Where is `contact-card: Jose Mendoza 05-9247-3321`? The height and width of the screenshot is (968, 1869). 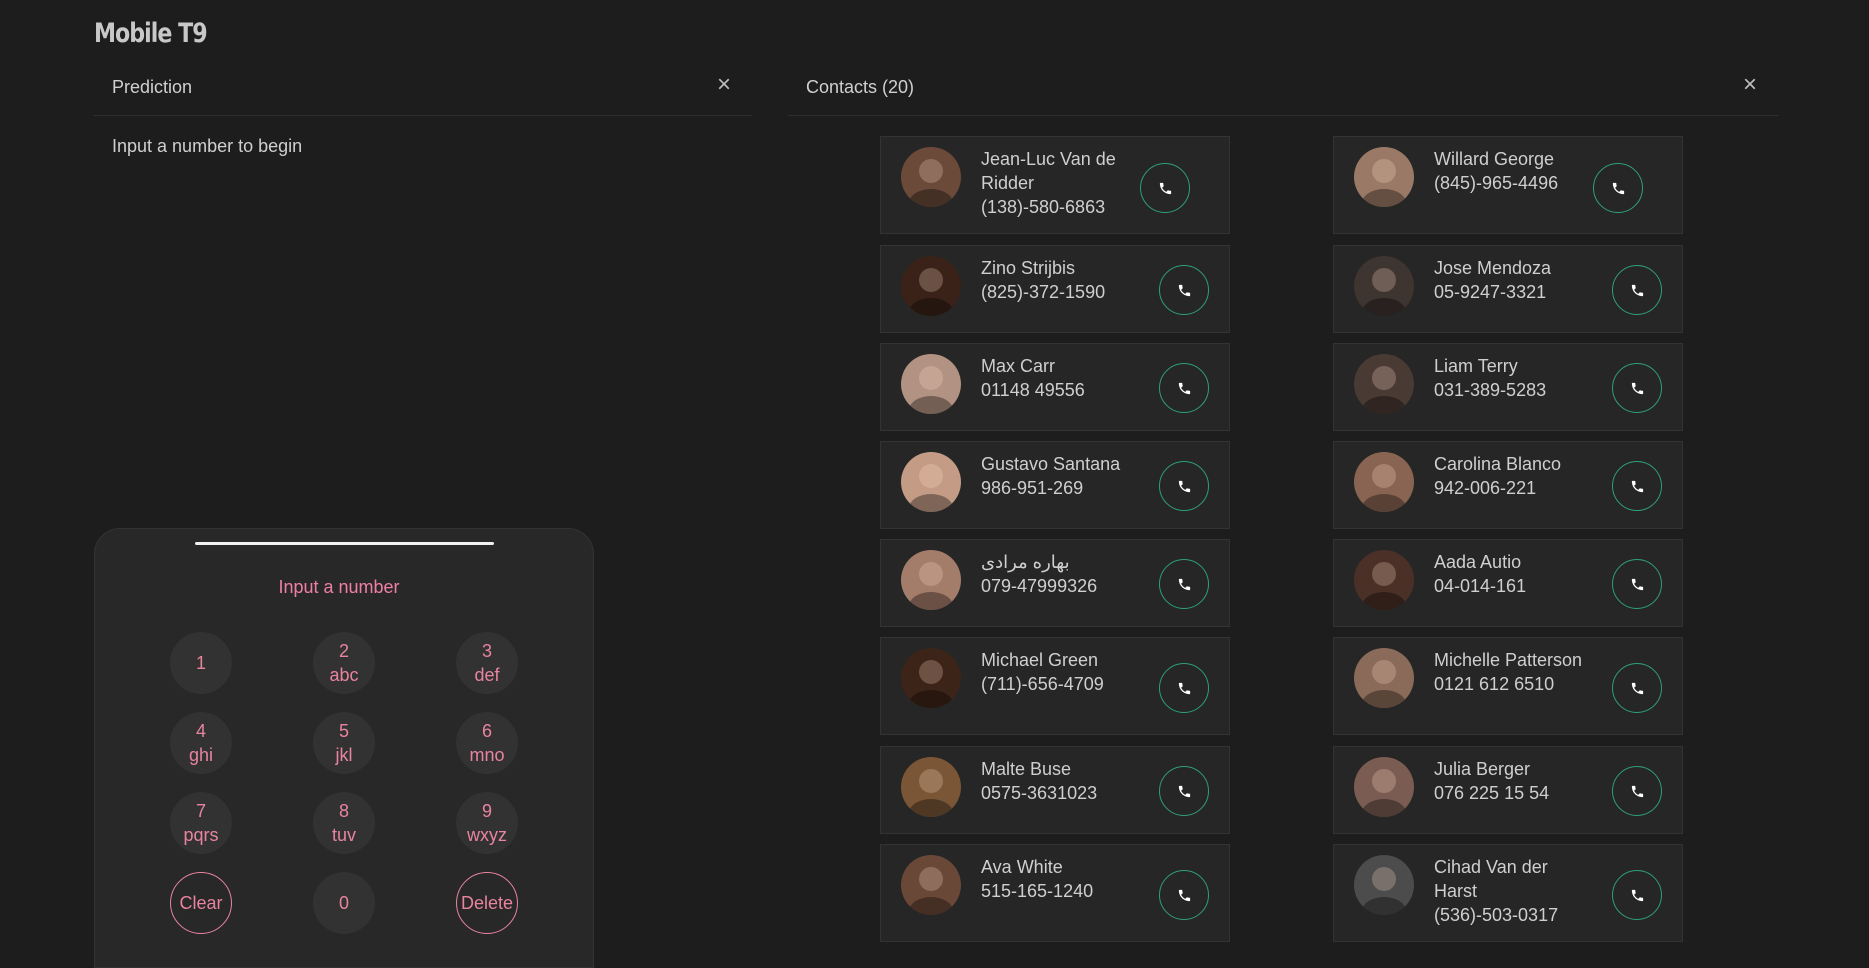 contact-card: Jose Mendoza 05-9247-3321 is located at coordinates (1508, 289).